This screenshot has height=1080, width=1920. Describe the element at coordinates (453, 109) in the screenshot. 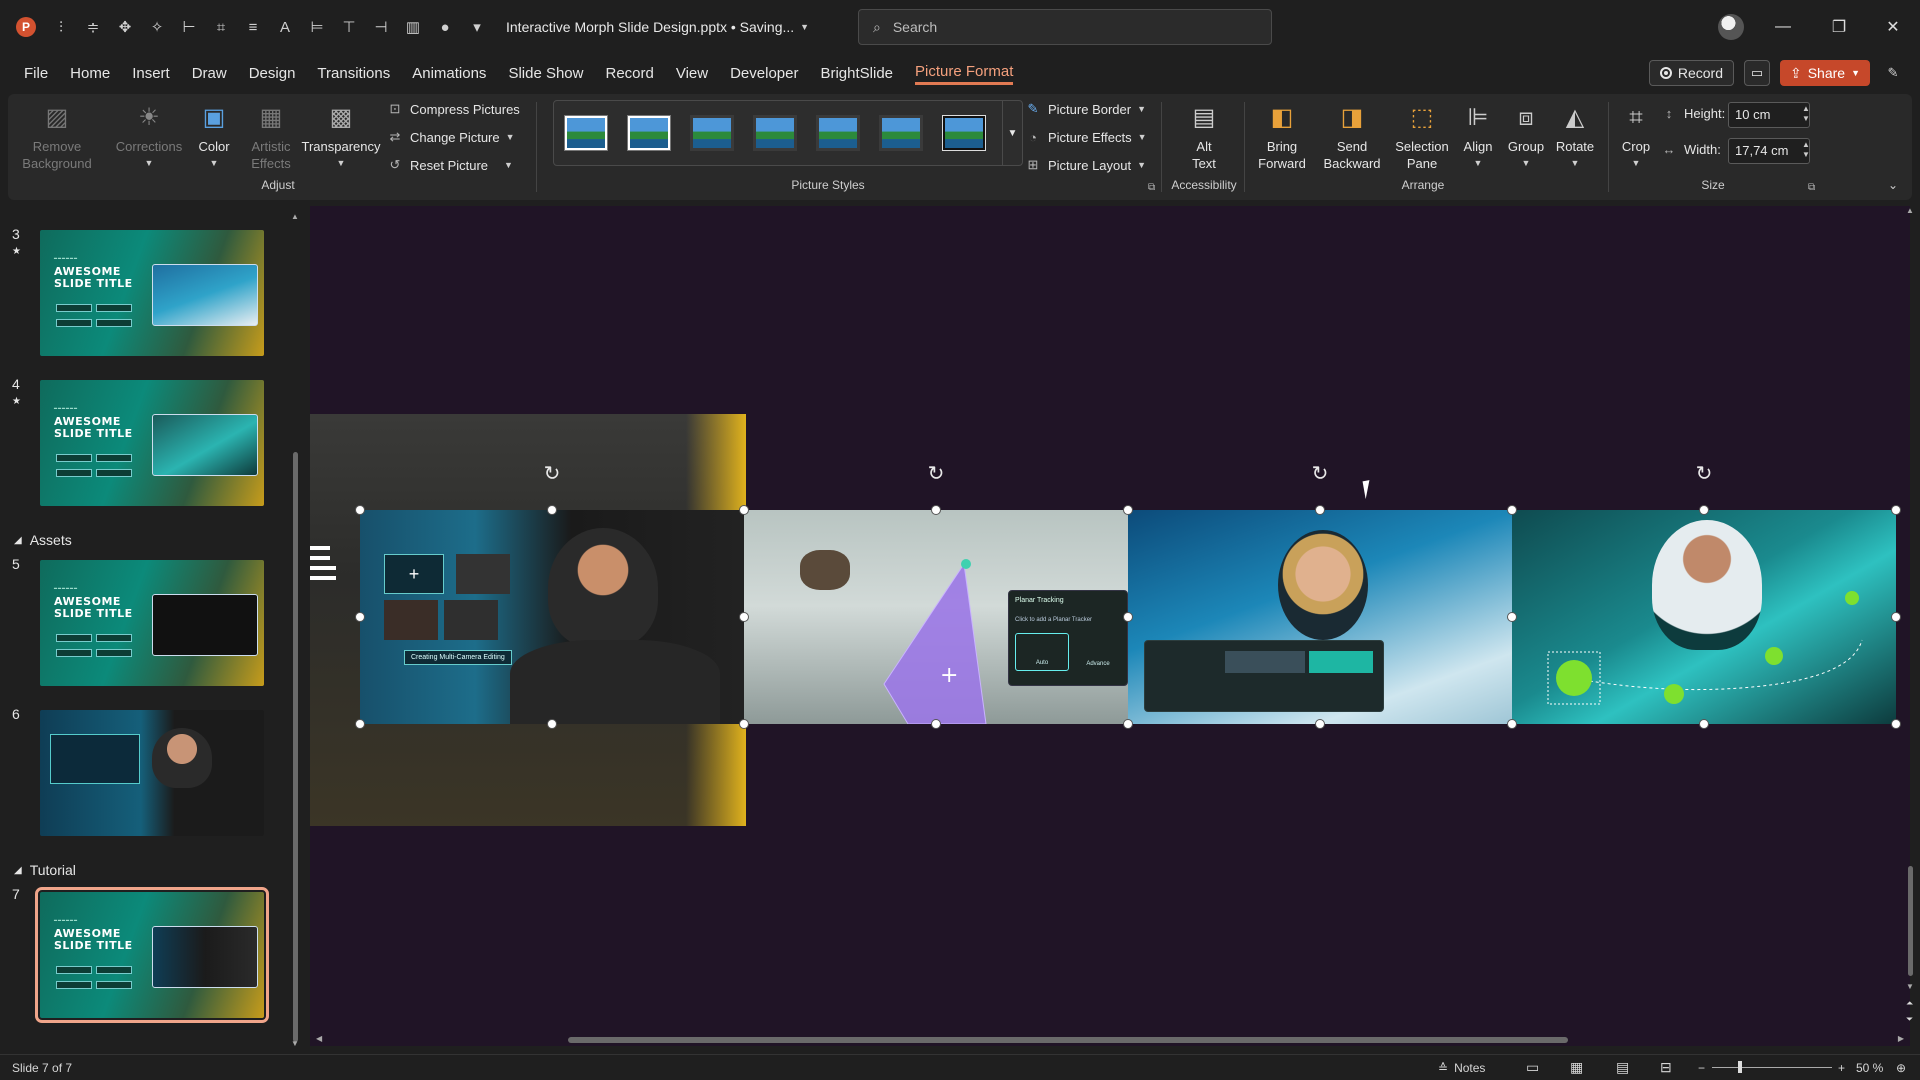

I see `compress-pictures-button: ⊡ Compress Pictures` at that location.